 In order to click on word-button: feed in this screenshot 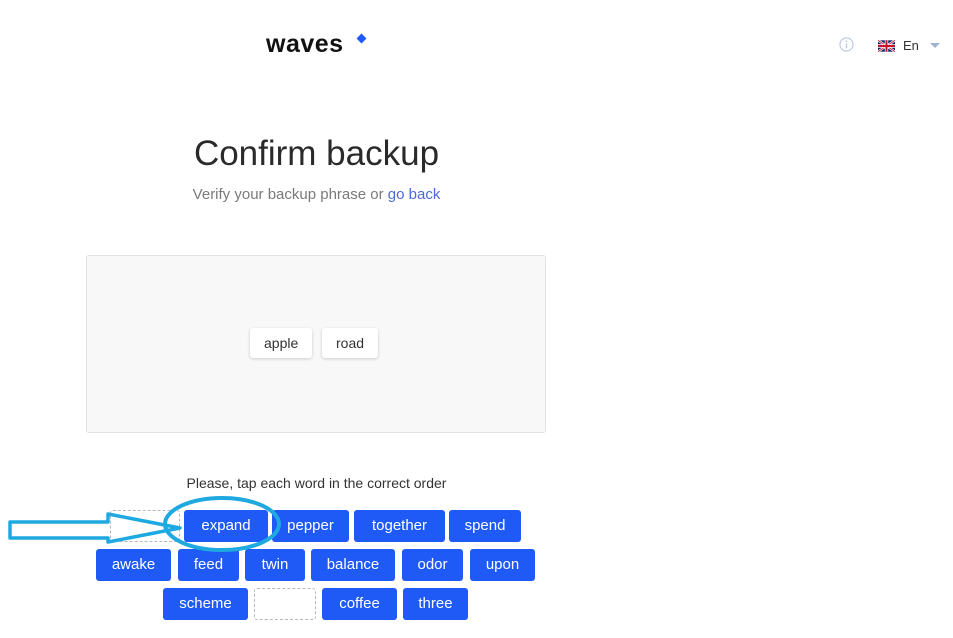, I will do `click(208, 565)`.